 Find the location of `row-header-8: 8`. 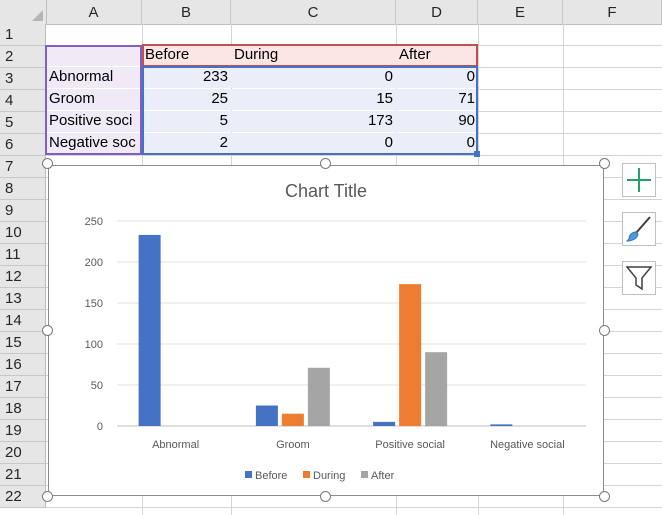

row-header-8: 8 is located at coordinates (23, 189).